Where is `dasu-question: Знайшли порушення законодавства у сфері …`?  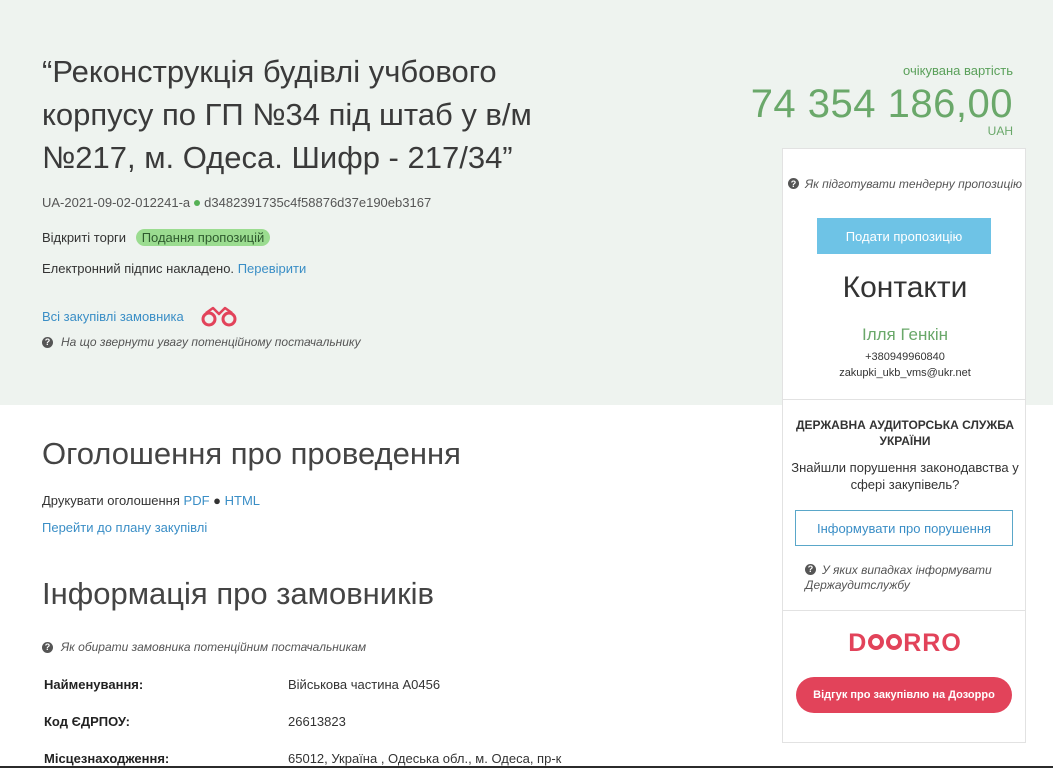 dasu-question: Знайшли порушення законодавства у сфері … is located at coordinates (905, 476).